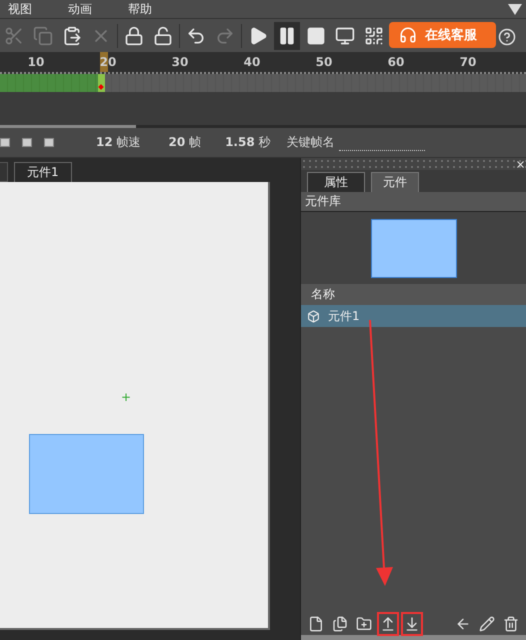  What do you see at coordinates (463, 624) in the screenshot?
I see `left-arrow-icon` at bounding box center [463, 624].